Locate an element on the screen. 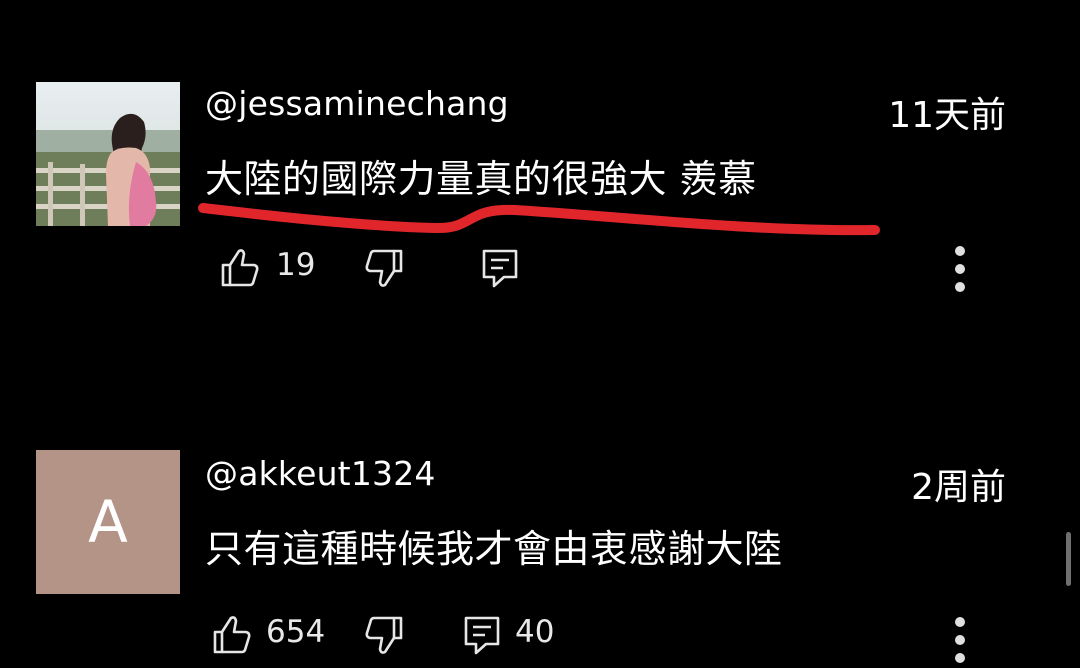 This screenshot has width=1080, height=668. comment-author: @jessaminechang is located at coordinates (357, 103).